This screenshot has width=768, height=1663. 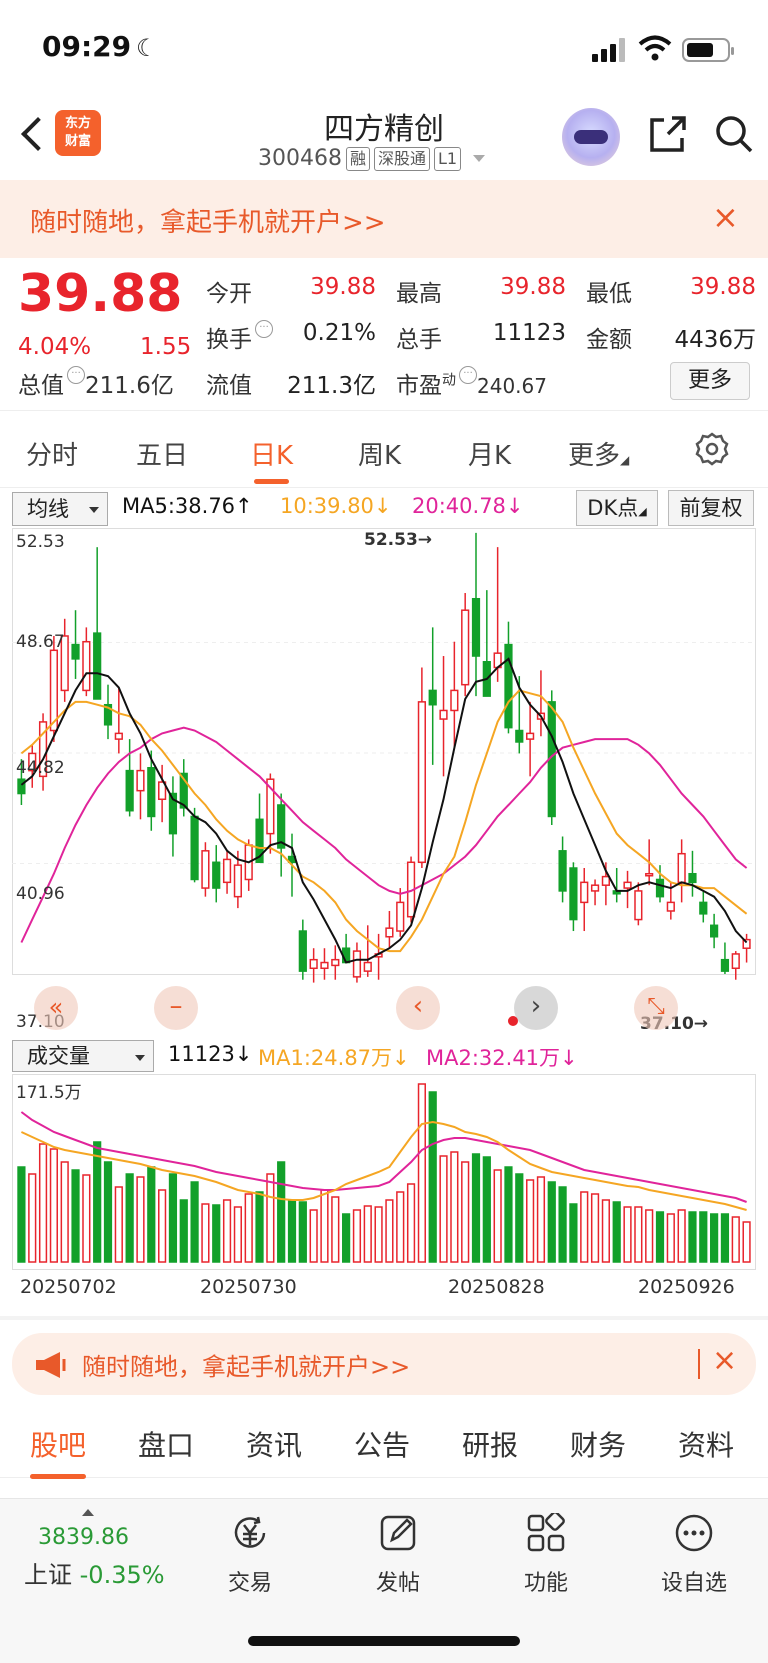 I want to click on add-watchlist-button: 设自选, so click(x=694, y=1555).